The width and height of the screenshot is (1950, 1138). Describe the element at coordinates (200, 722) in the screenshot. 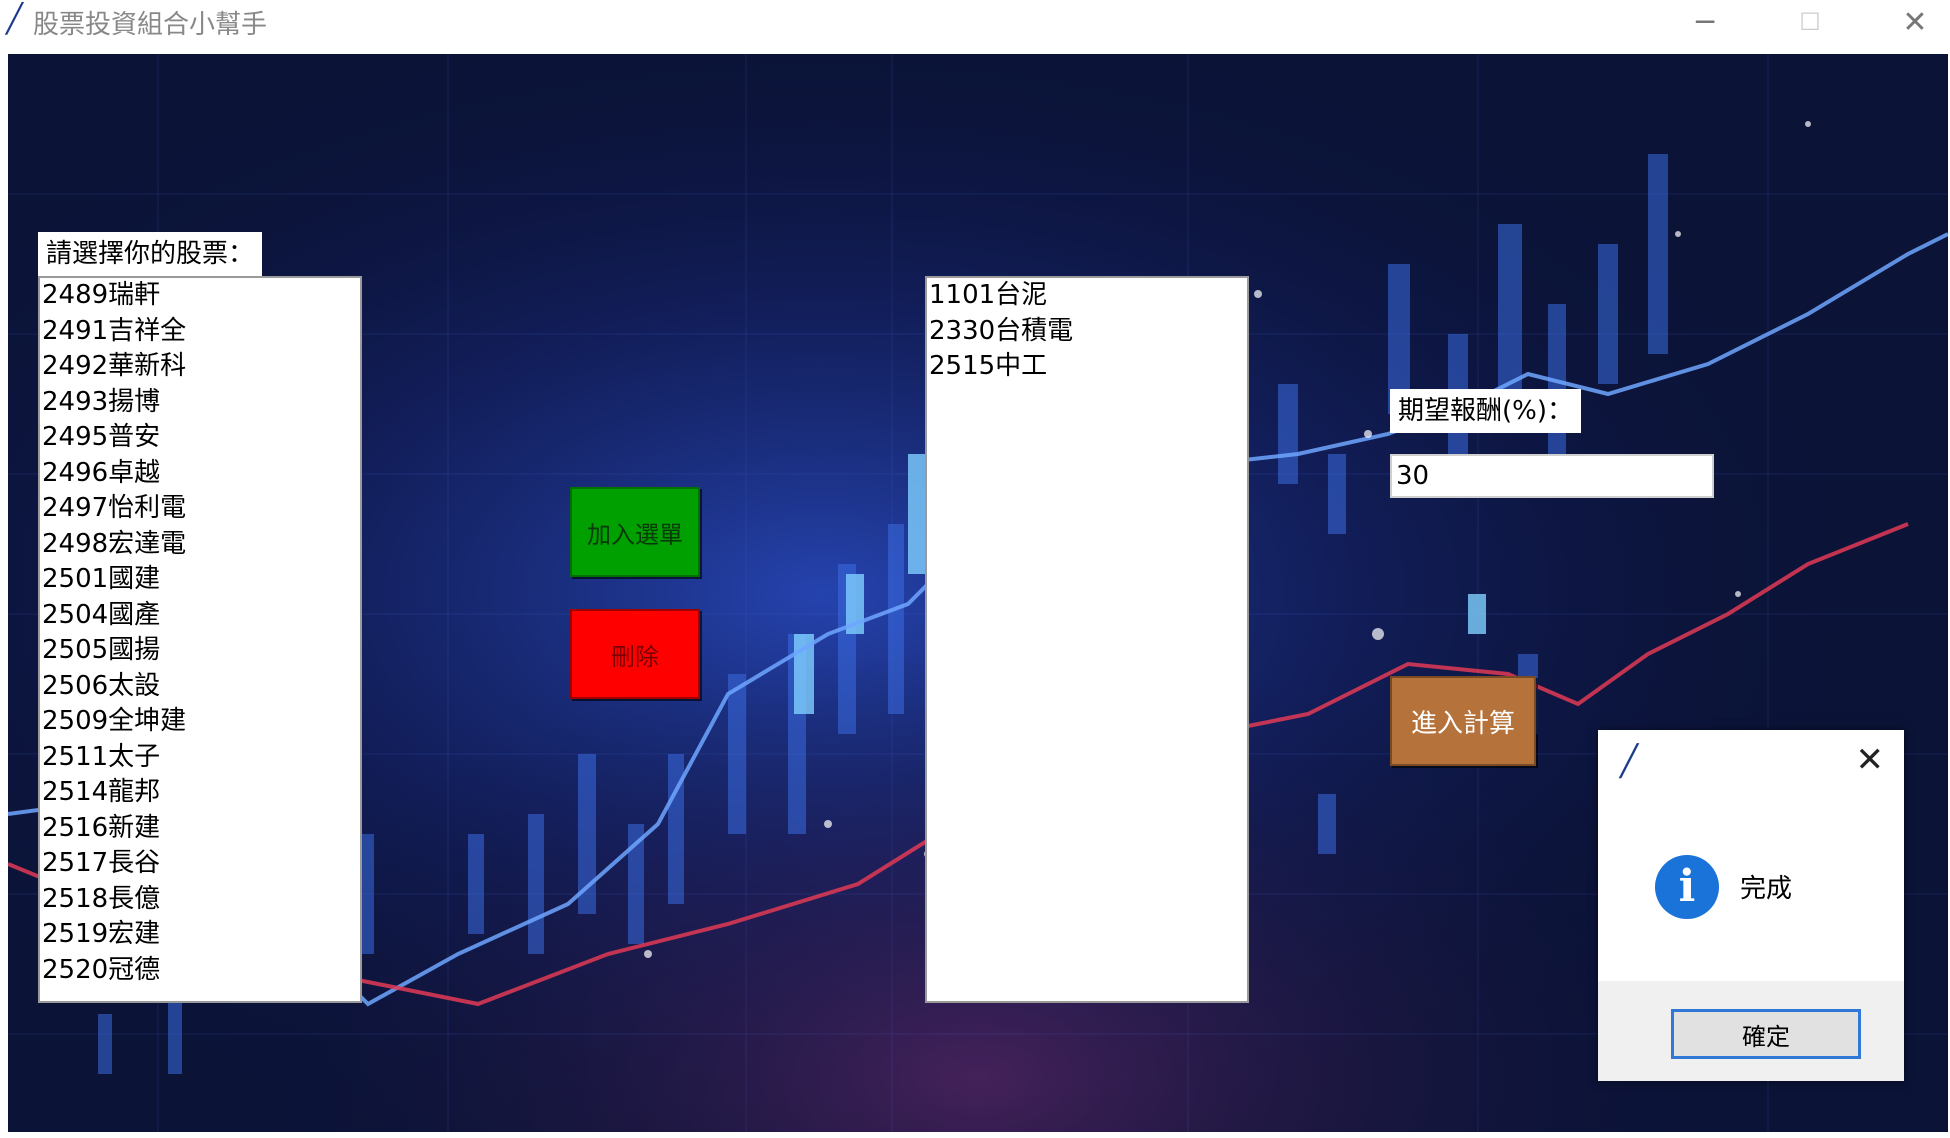

I see `list-item: 2509全坤建` at that location.